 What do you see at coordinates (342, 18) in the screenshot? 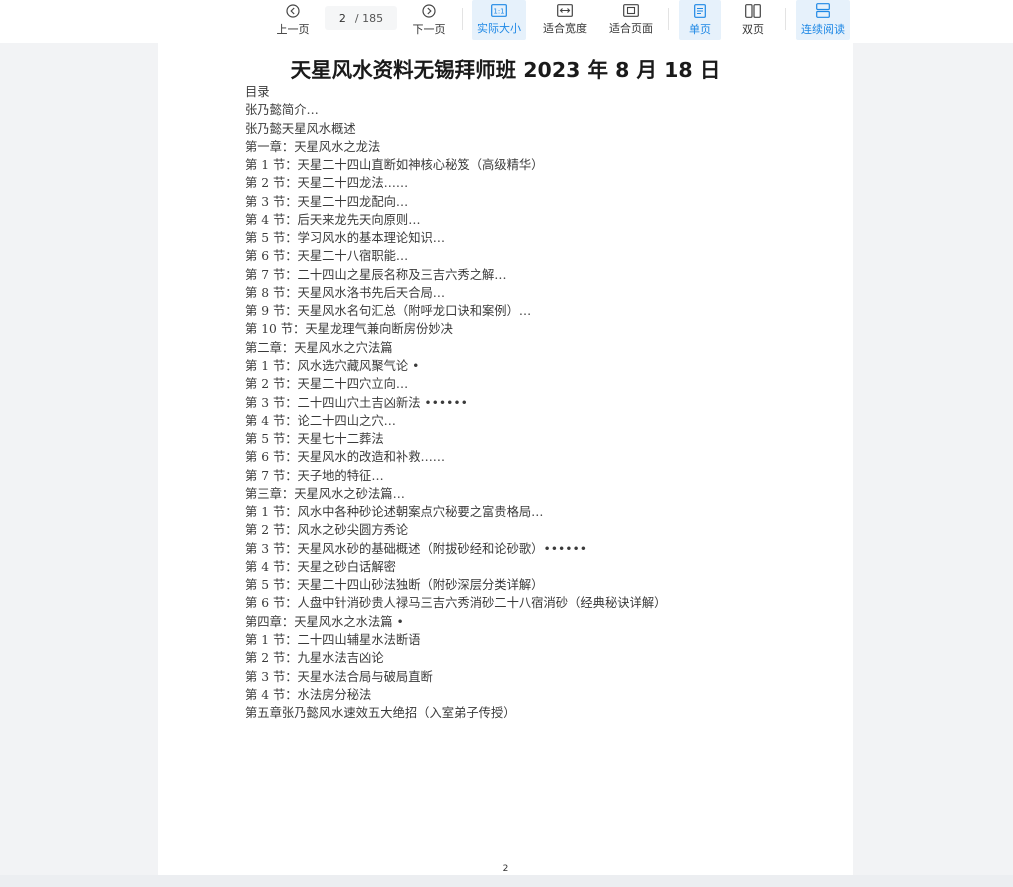
I see `current-page-input: 2` at bounding box center [342, 18].